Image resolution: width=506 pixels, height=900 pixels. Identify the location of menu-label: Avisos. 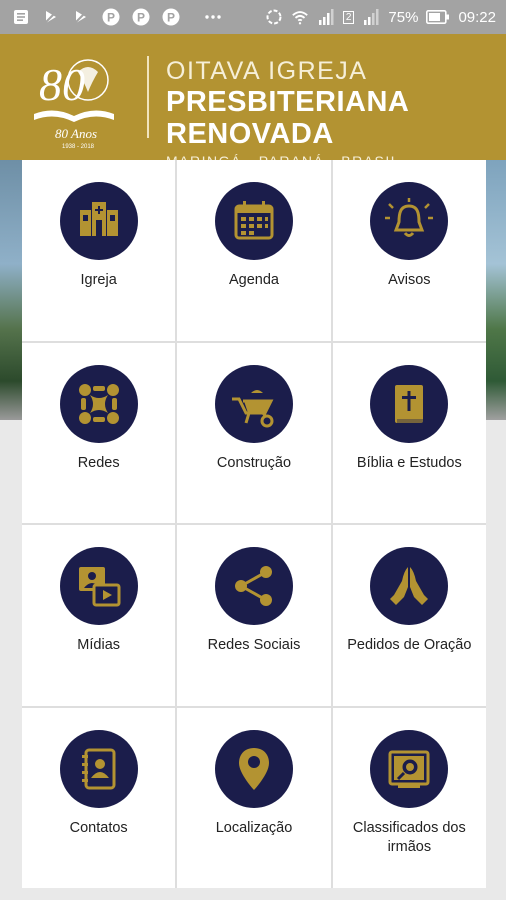
(409, 280).